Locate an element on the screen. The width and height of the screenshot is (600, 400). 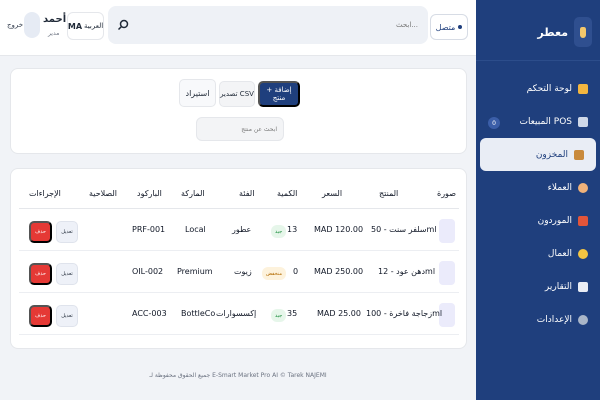
pos-icon is located at coordinates (583, 121).